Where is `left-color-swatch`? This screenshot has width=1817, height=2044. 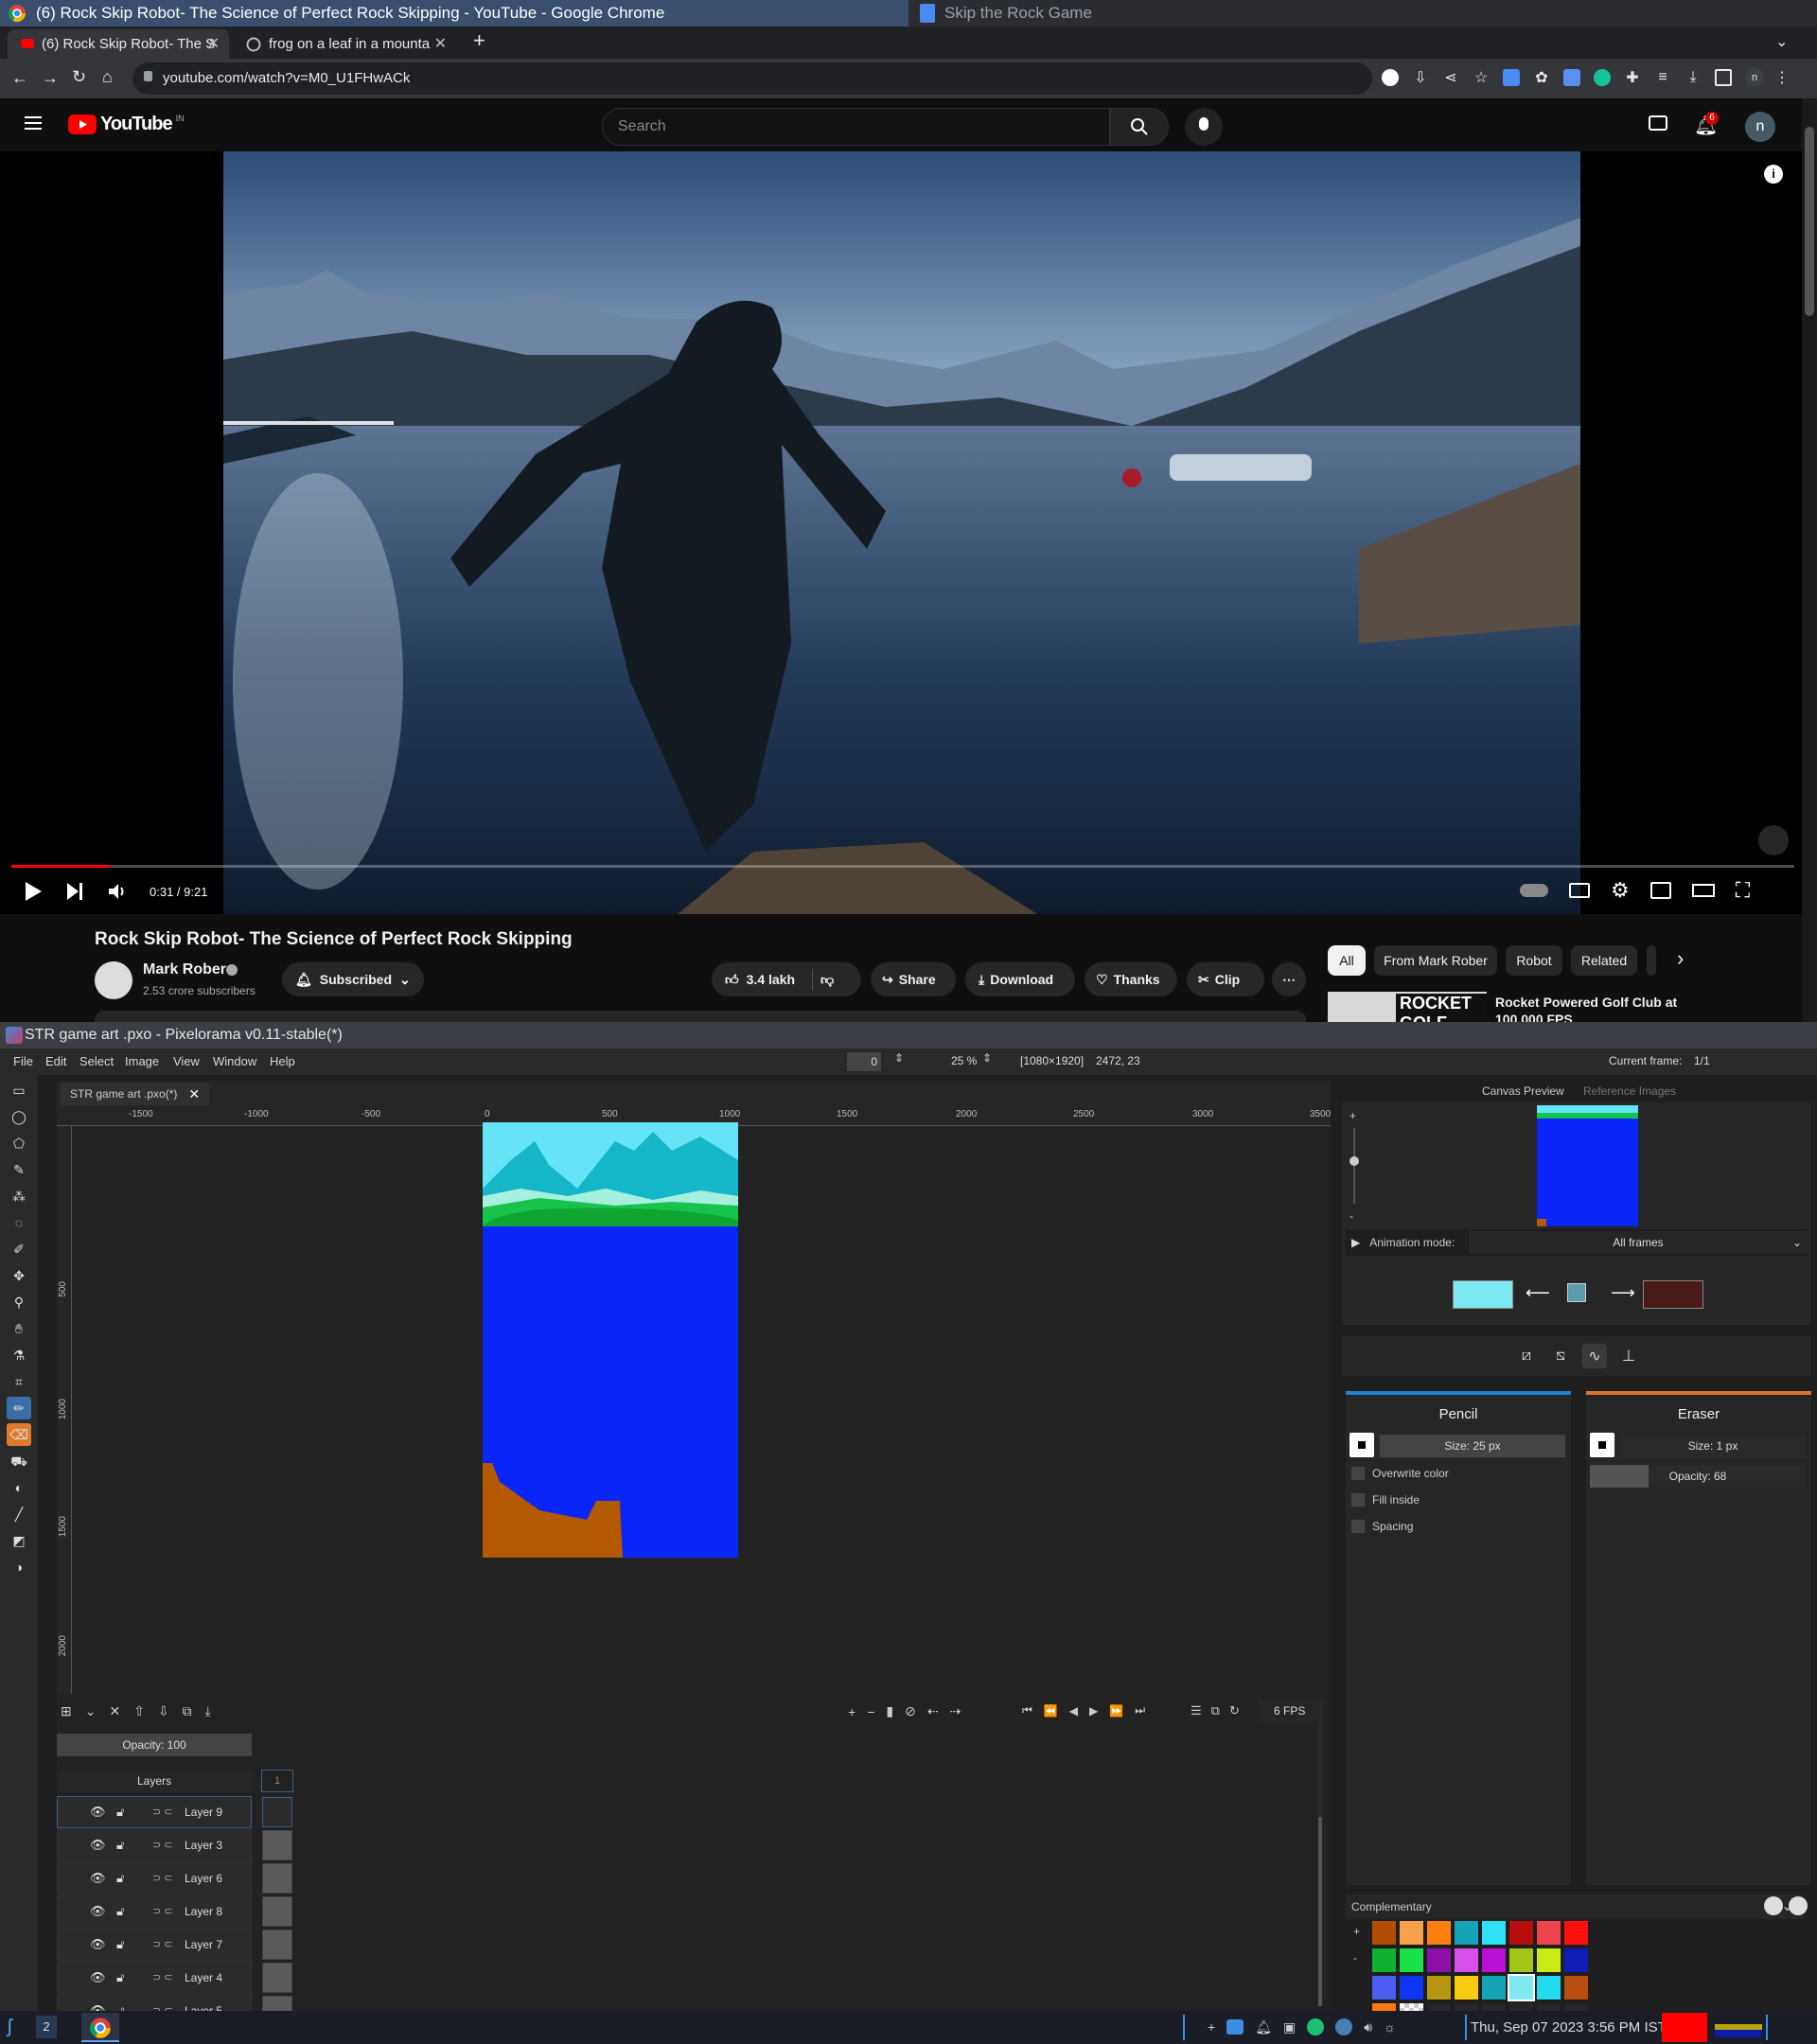
left-color-swatch is located at coordinates (1483, 1294).